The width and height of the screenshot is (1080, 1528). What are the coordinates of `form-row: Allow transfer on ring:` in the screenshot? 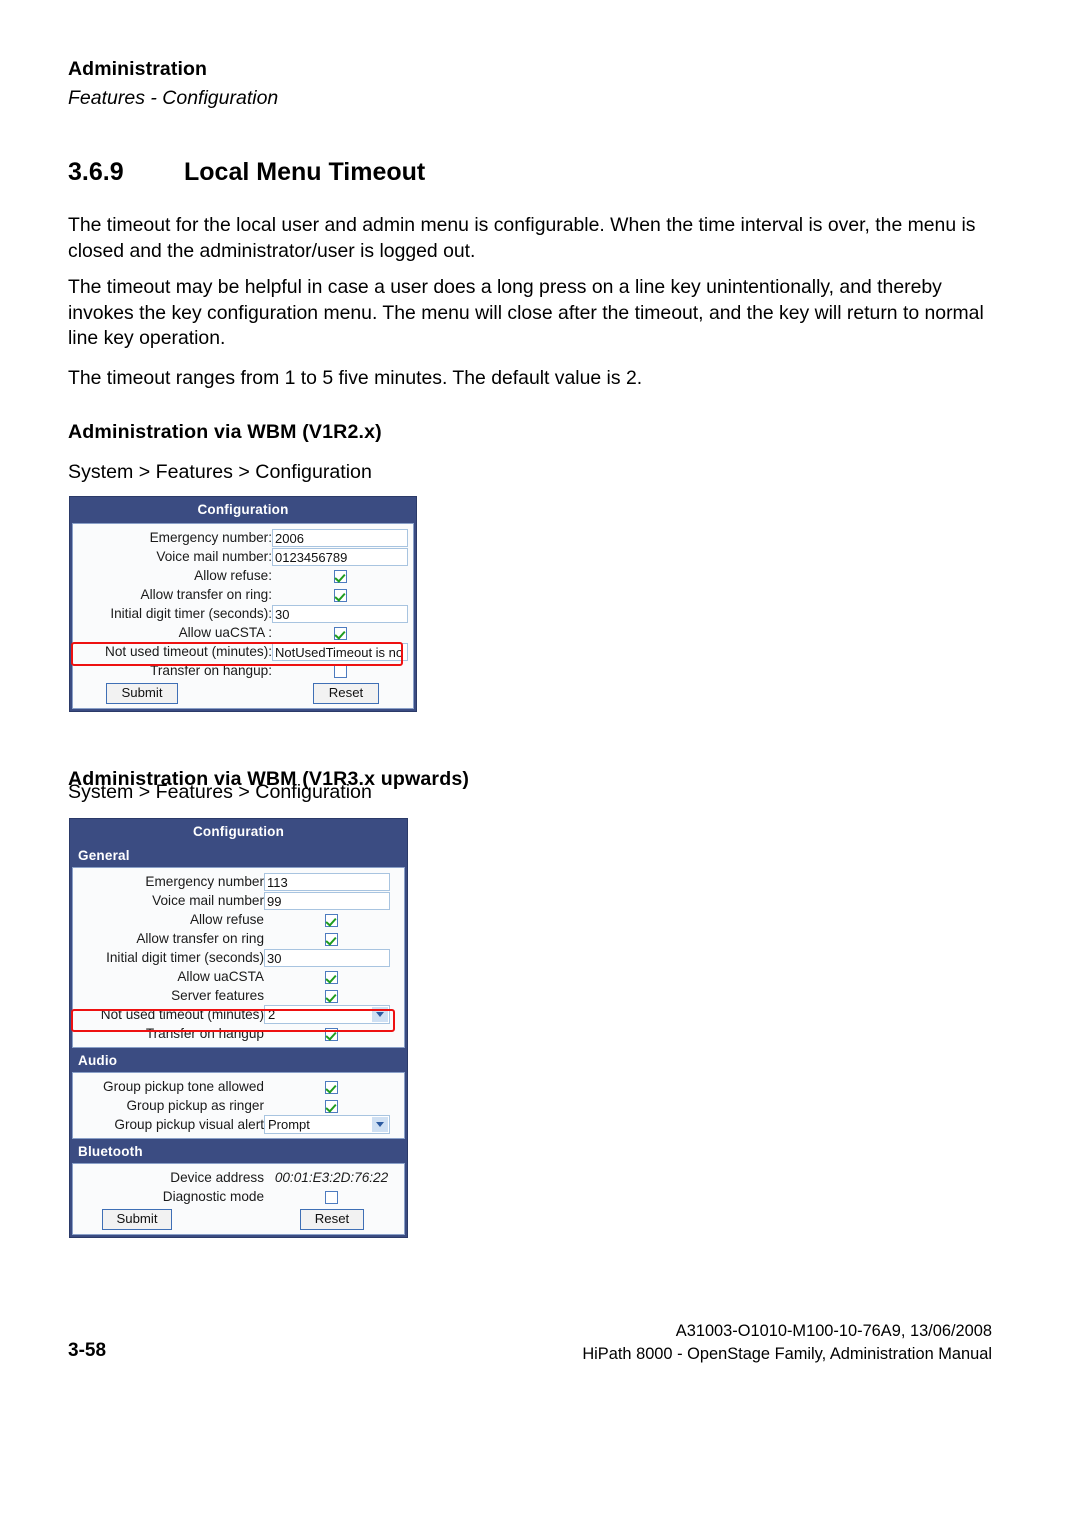 It's located at (243, 594).